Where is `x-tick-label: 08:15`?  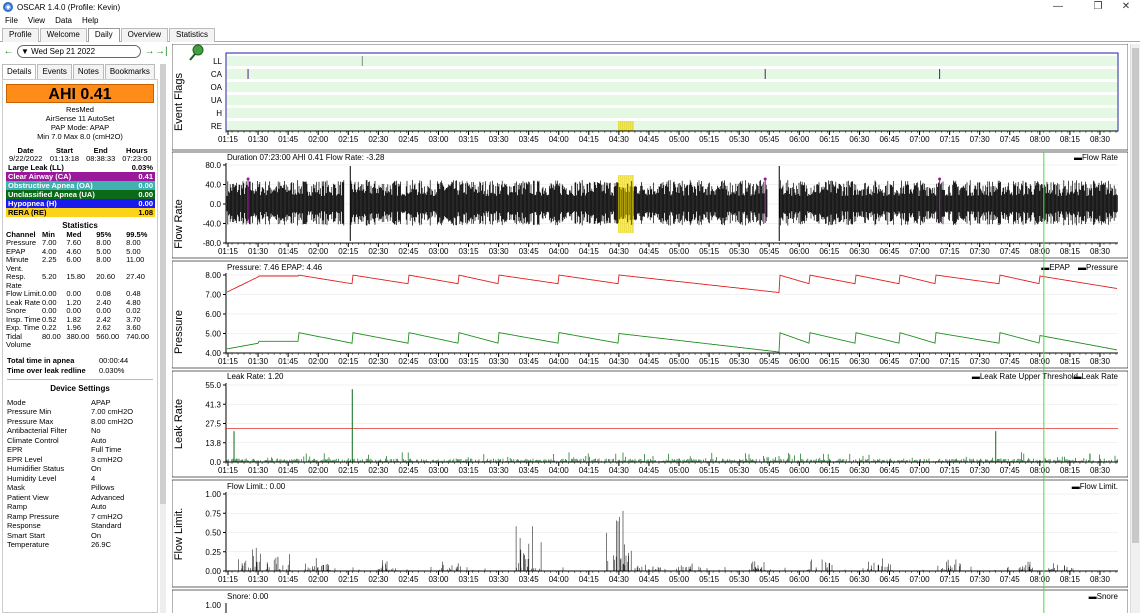
x-tick-label: 08:15 is located at coordinates (1070, 470).